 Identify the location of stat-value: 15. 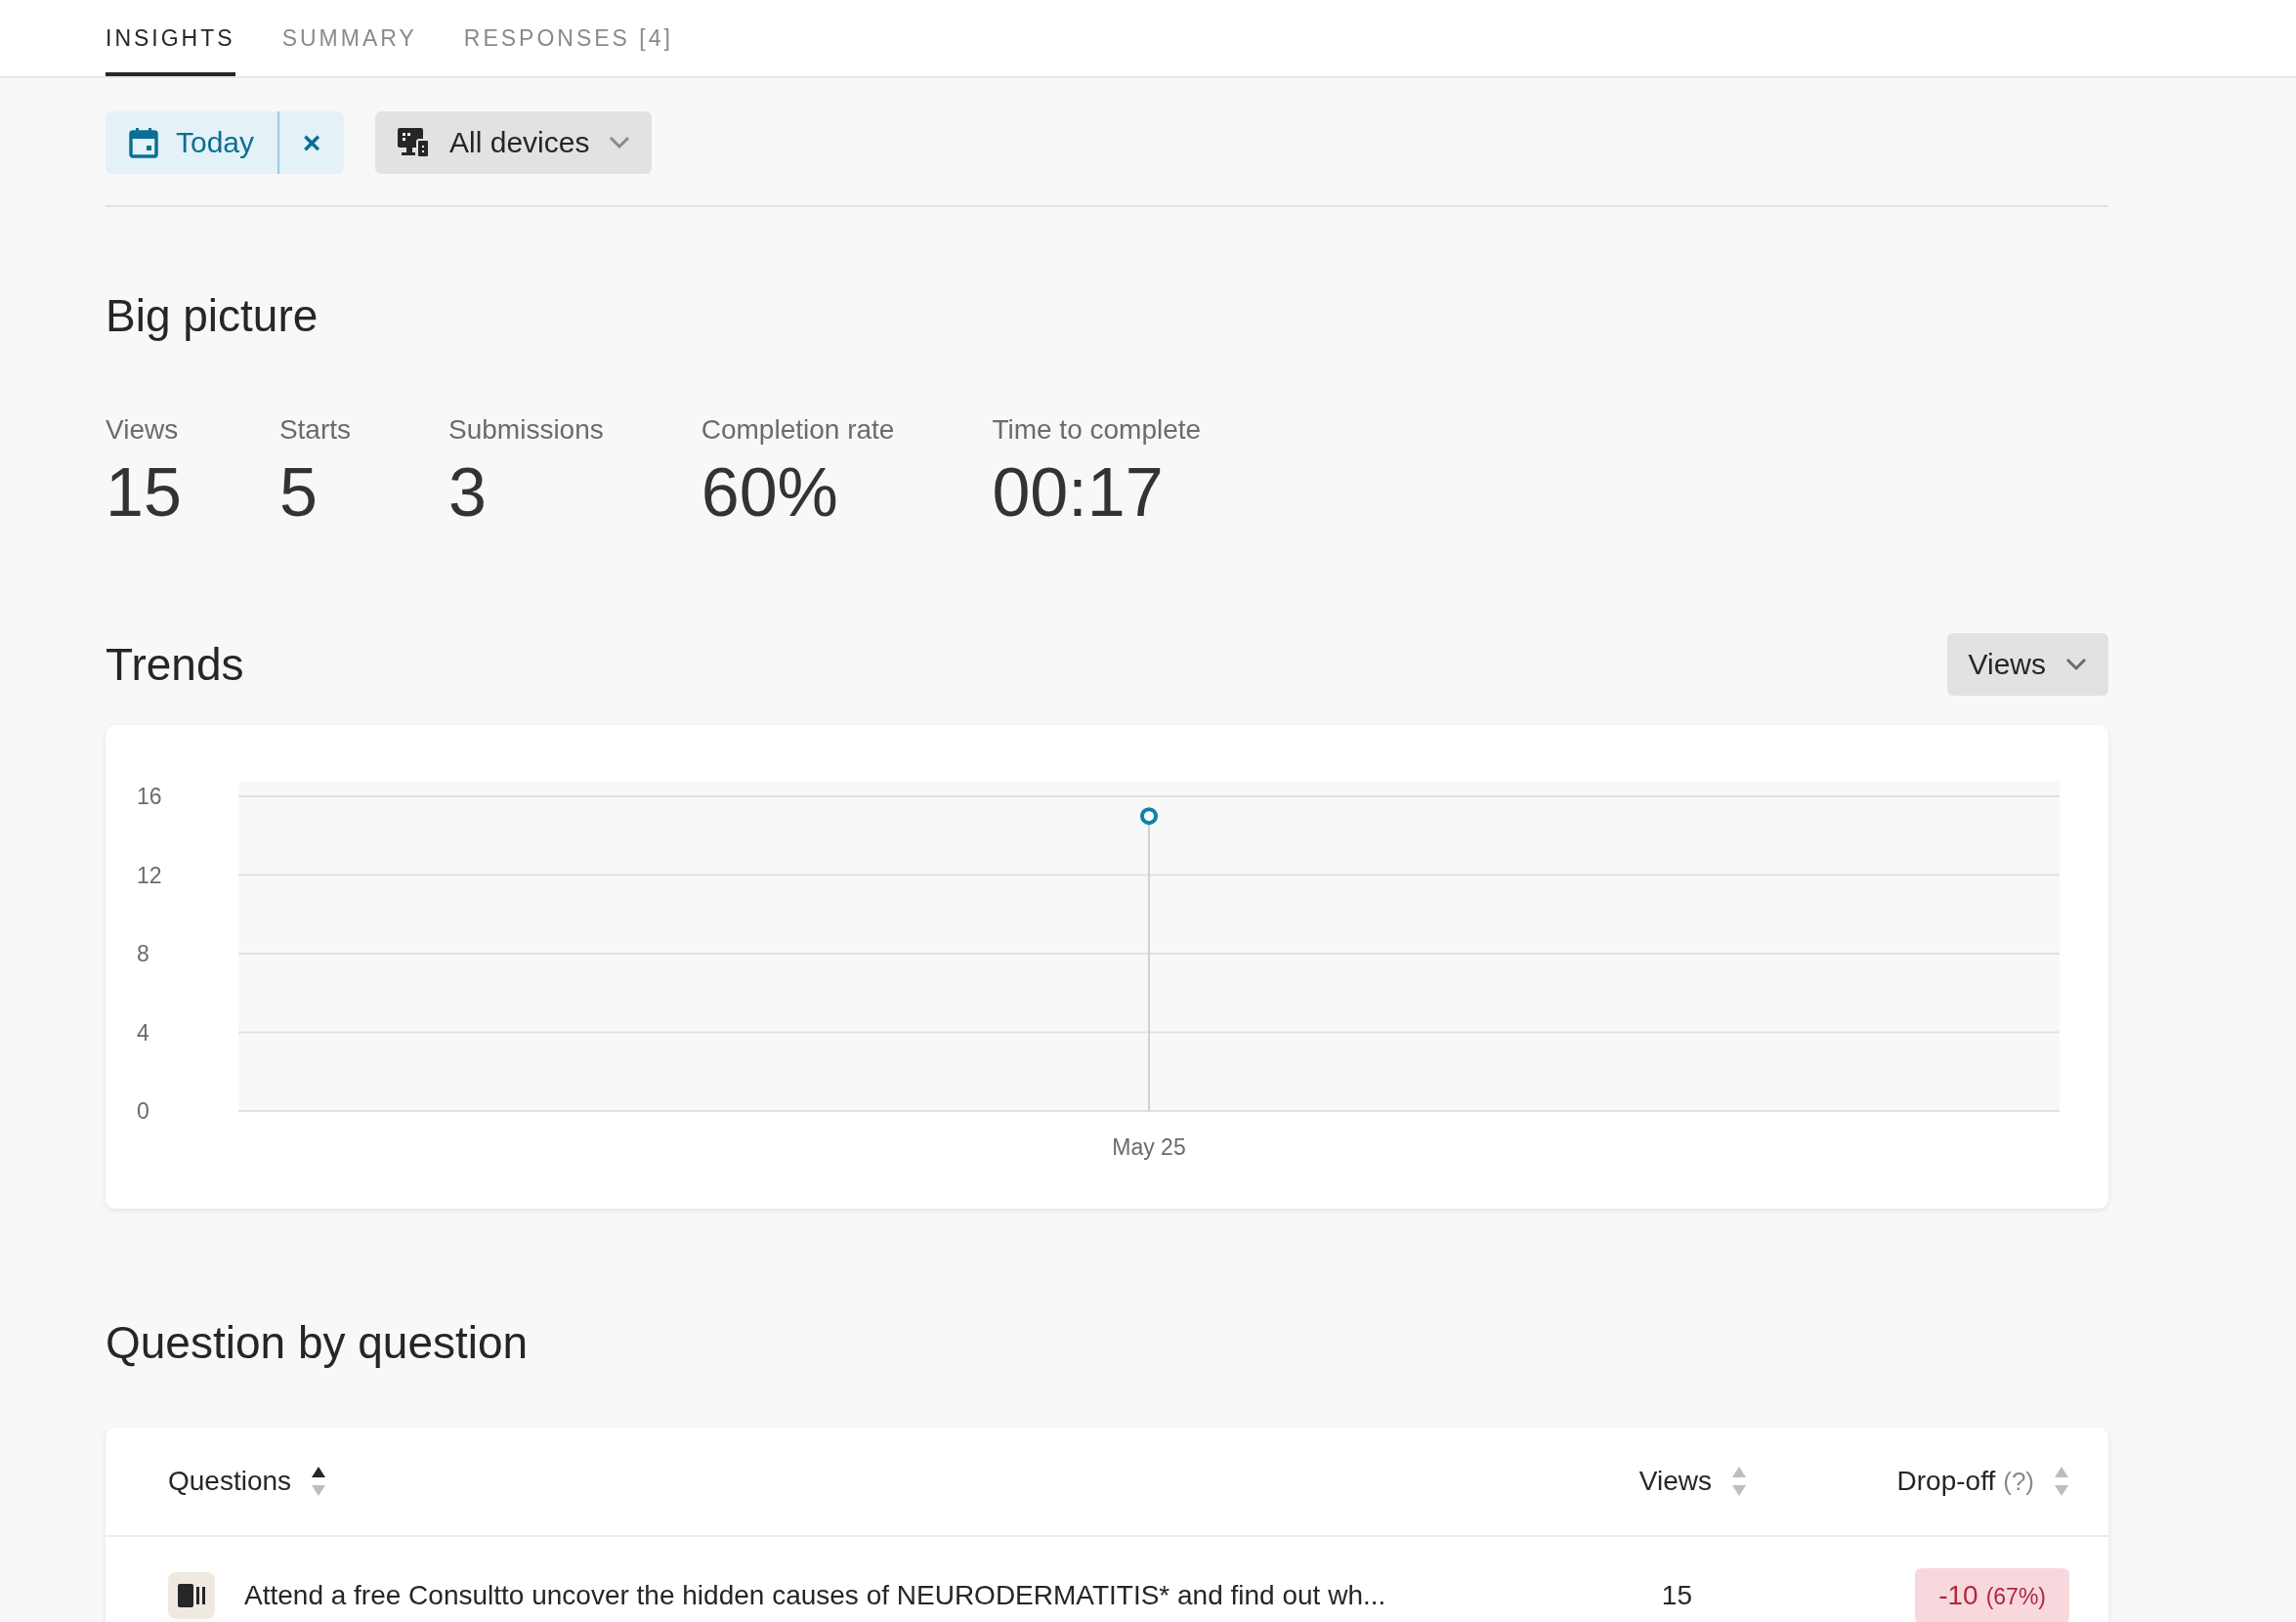
(144, 492).